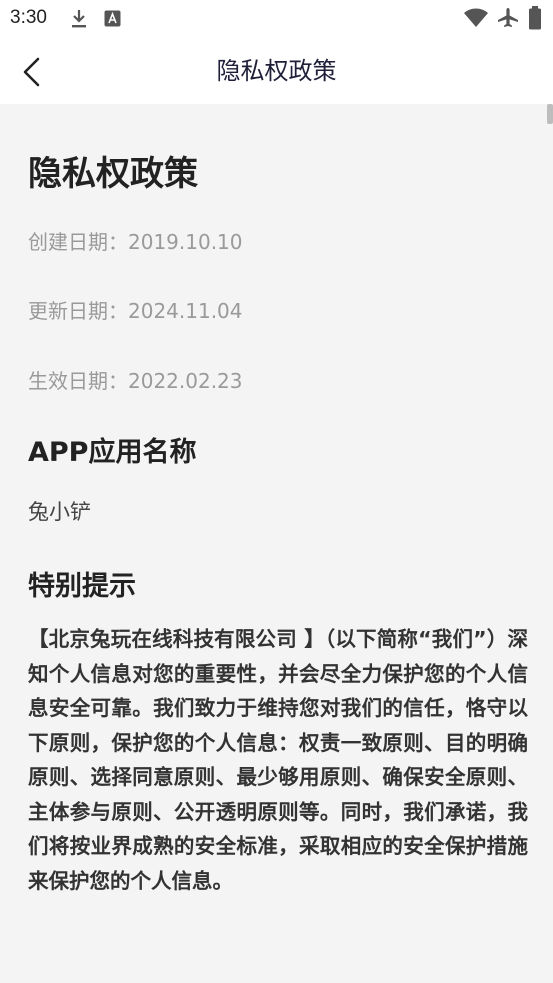 Image resolution: width=553 pixels, height=983 pixels. I want to click on page-title: 隐私权政策, so click(276, 71).